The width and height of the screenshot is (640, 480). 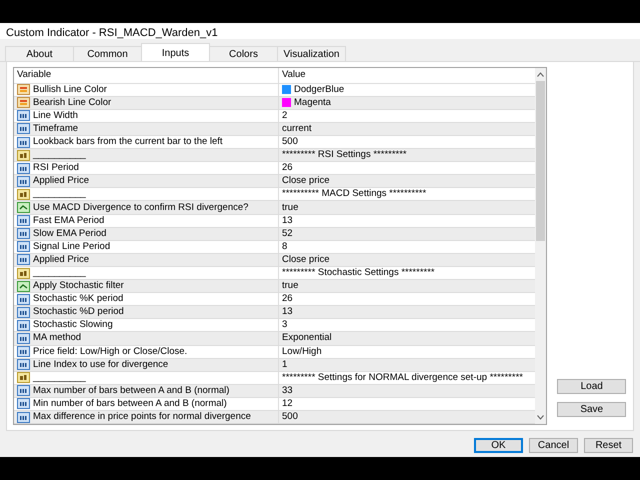 What do you see at coordinates (402, 378) in the screenshot?
I see `value-cell: ********* Settings for NORMAL divergence set-up *********` at bounding box center [402, 378].